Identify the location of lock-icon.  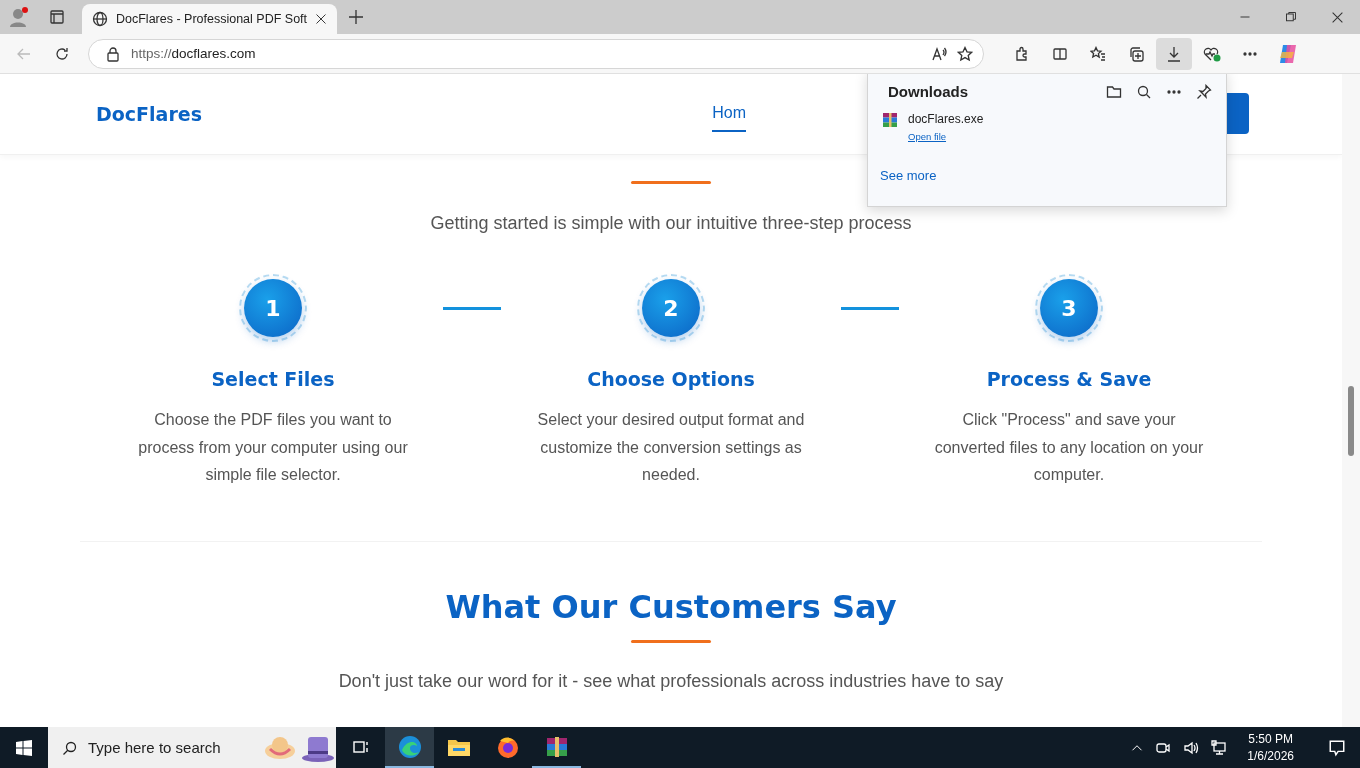
(113, 53).